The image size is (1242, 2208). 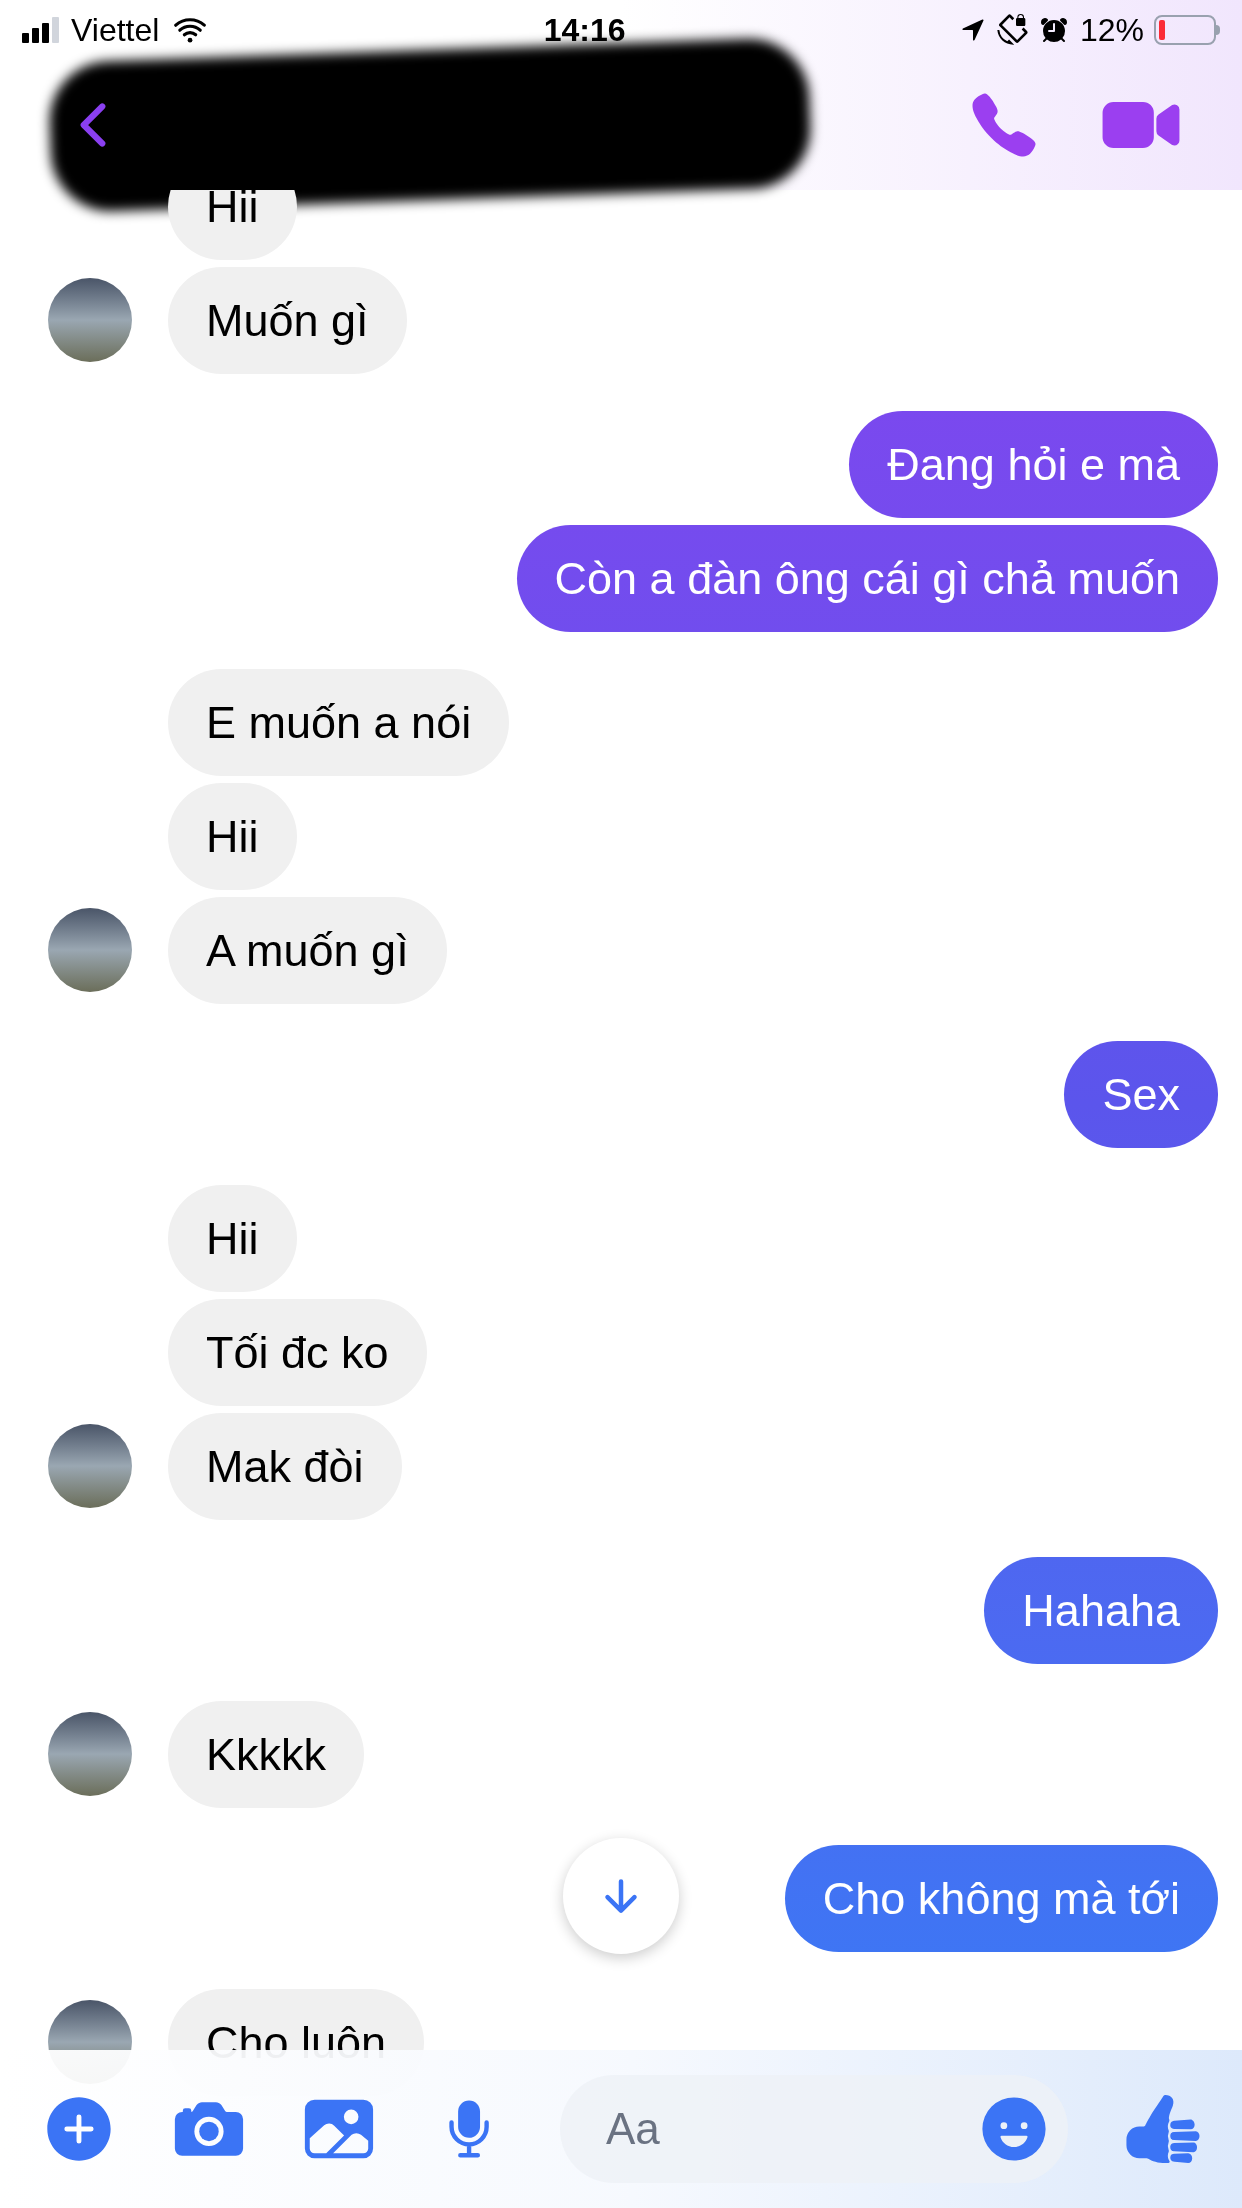 What do you see at coordinates (266, 1754) in the screenshot?
I see `message-bubble: Kkkkk` at bounding box center [266, 1754].